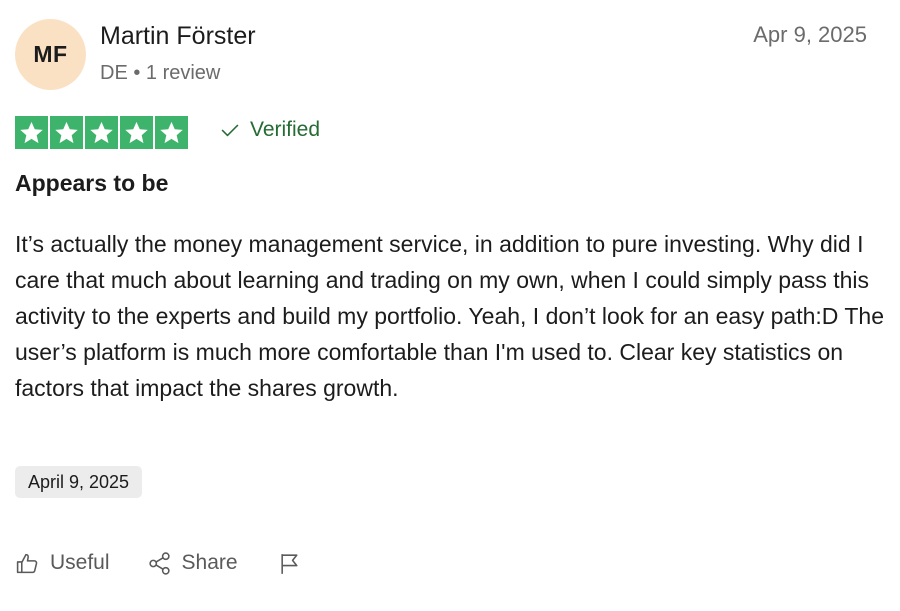  I want to click on avatar: MF, so click(50, 54).